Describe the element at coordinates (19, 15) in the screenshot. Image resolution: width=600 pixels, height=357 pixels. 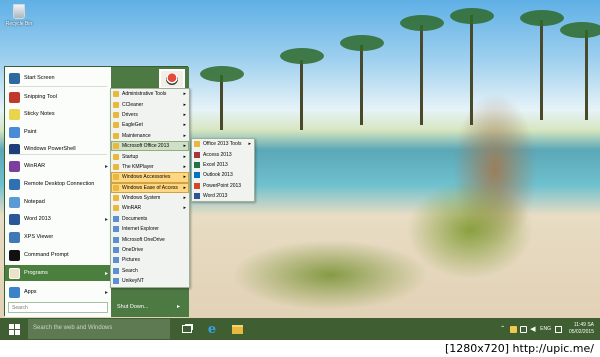
I see `recycle-bin: Recycle Bin` at that location.